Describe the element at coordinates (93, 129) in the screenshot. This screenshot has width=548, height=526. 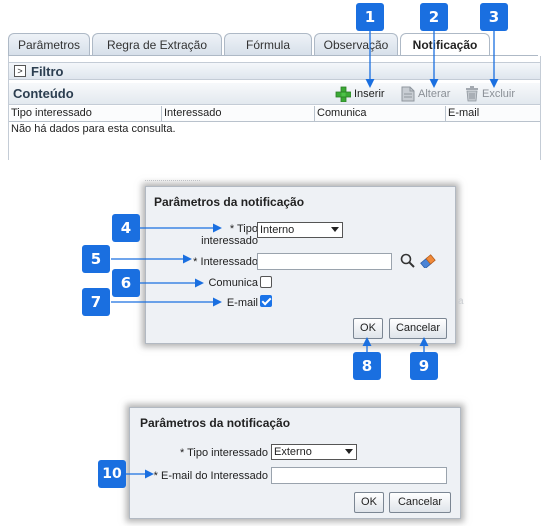
I see `empty-message: Não há dados para esta consulta.` at that location.